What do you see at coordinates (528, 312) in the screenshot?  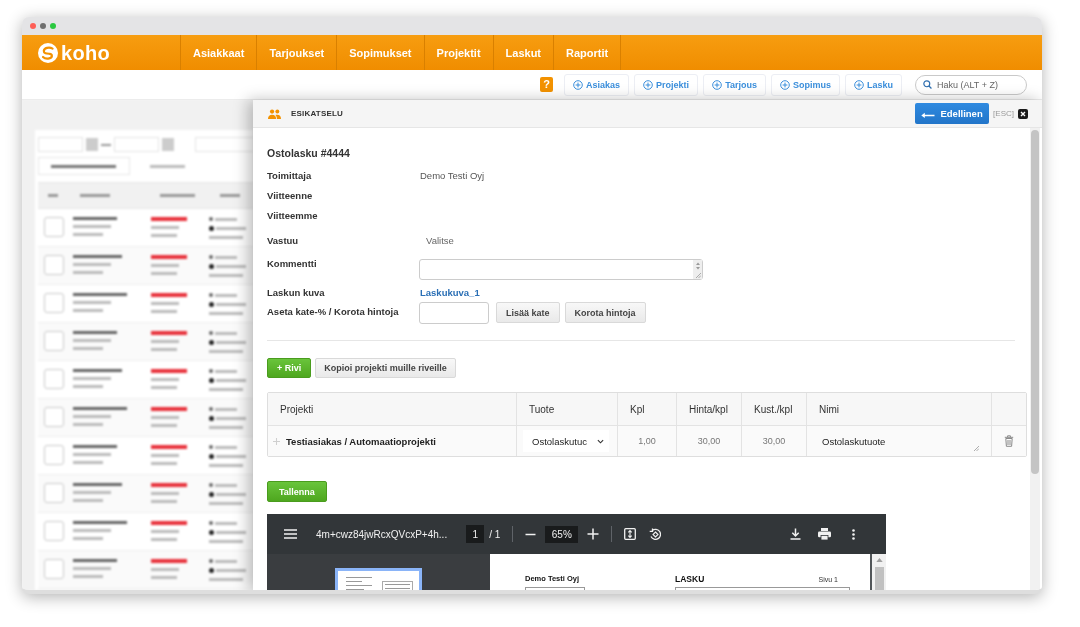 I see `action-button: Lisää kate` at bounding box center [528, 312].